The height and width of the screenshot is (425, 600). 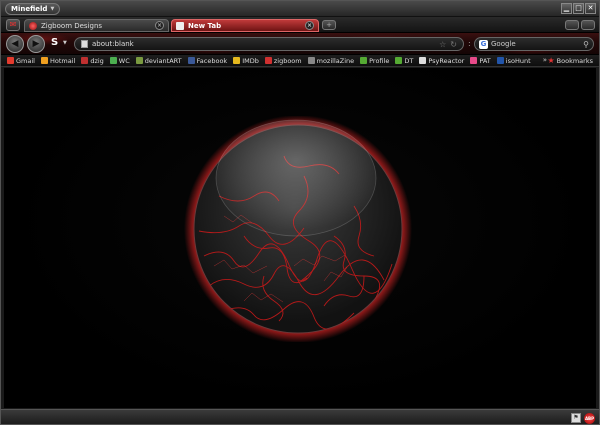 I want to click on bookmark-hotmail: Hotmail, so click(x=58, y=60).